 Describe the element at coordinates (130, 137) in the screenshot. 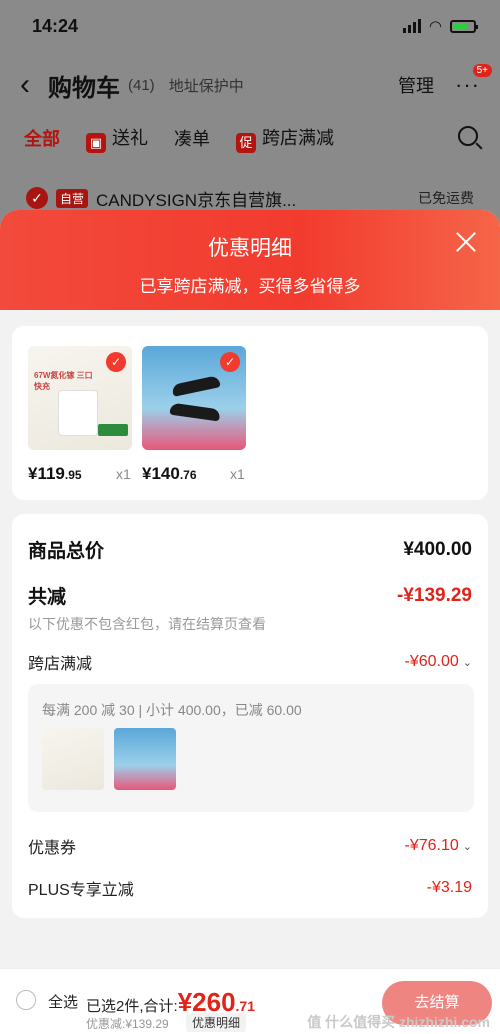

I see `tab-gift-label: 送礼` at that location.